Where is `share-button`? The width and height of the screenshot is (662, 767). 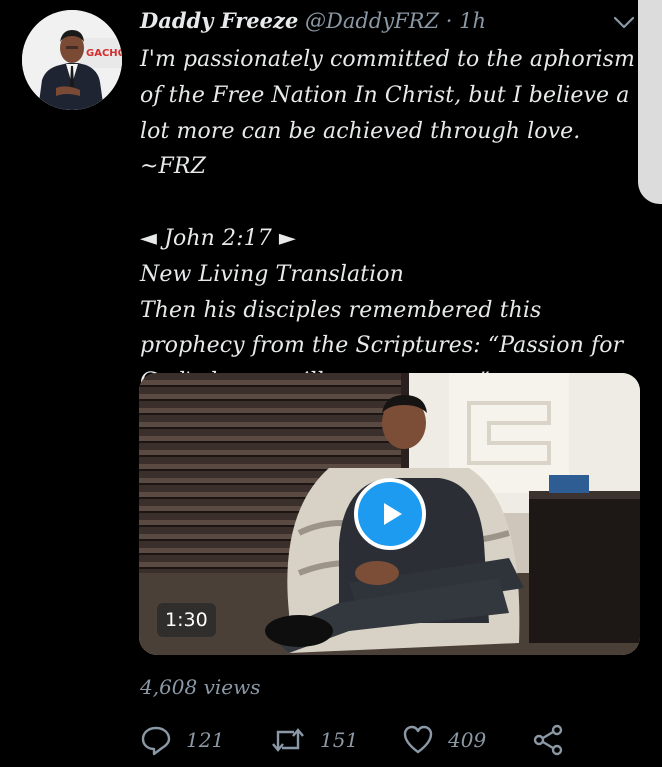 share-button is located at coordinates (548, 740).